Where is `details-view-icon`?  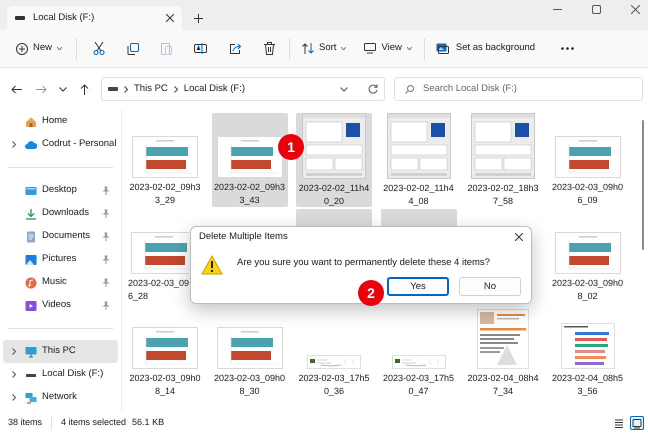 details-view-icon is located at coordinates (619, 423).